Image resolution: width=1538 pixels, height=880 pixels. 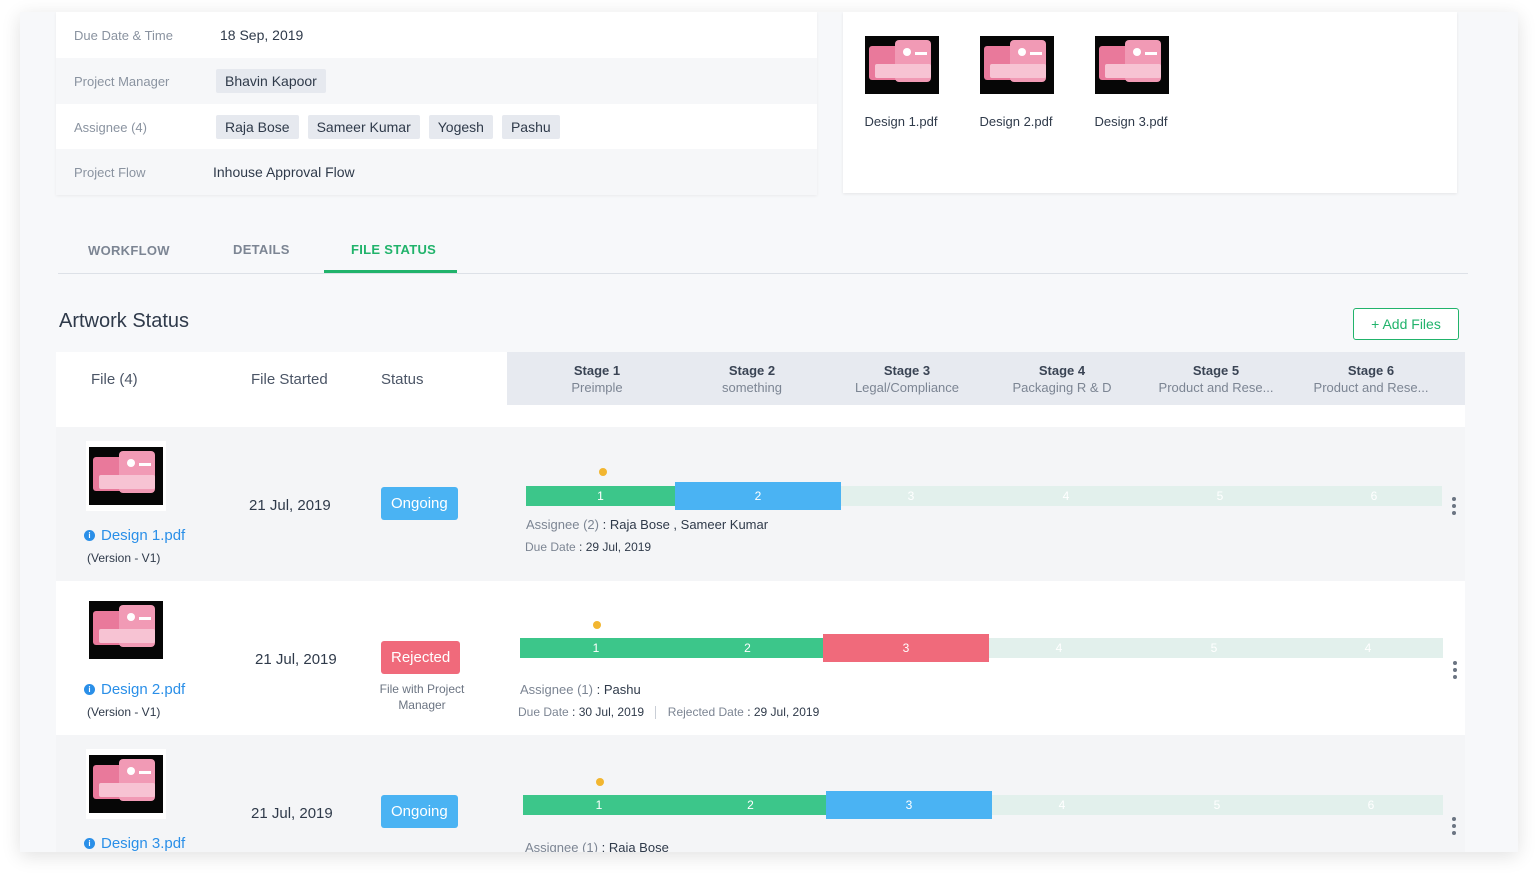 I want to click on row-due-date: Due Date : 29 Jul, 2019, so click(x=588, y=547).